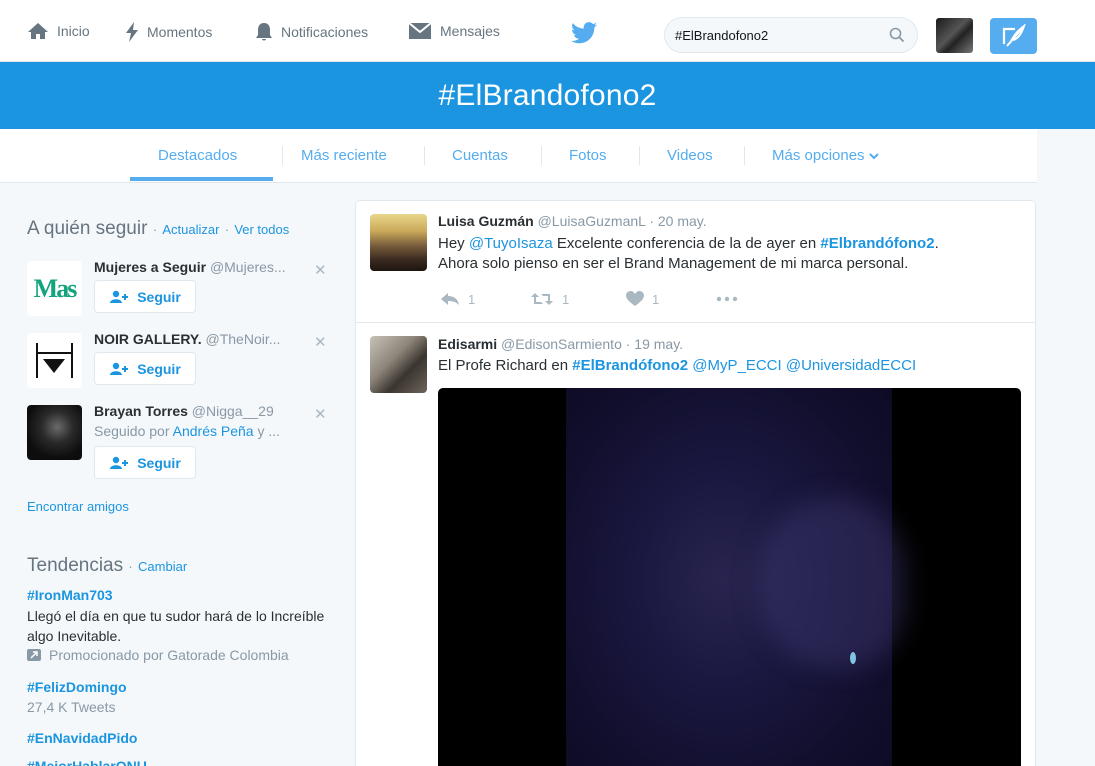 The width and height of the screenshot is (1095, 766). Describe the element at coordinates (162, 566) in the screenshot. I see `change-trends-link: Cambiar` at that location.